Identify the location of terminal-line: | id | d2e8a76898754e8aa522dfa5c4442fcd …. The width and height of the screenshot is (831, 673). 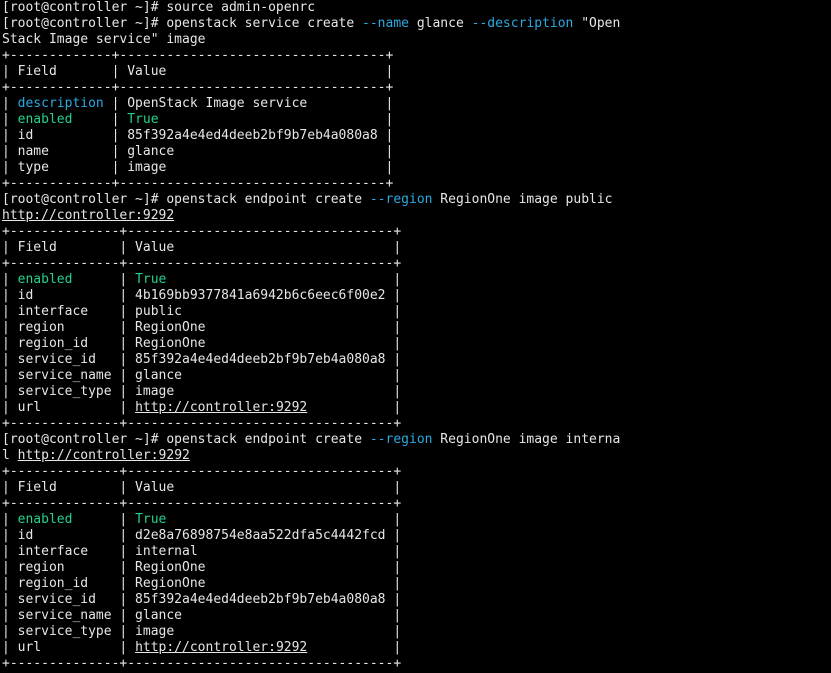
(415, 536).